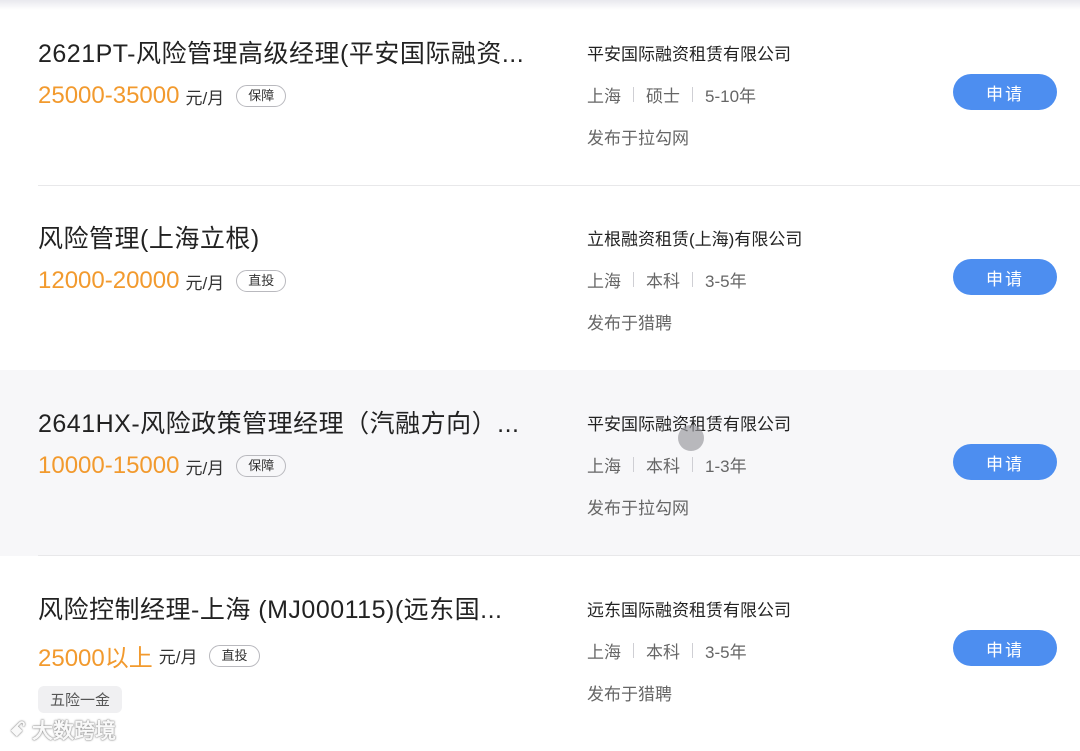 The image size is (1080, 751). Describe the element at coordinates (95, 658) in the screenshot. I see `salary: 25000以上` at that location.